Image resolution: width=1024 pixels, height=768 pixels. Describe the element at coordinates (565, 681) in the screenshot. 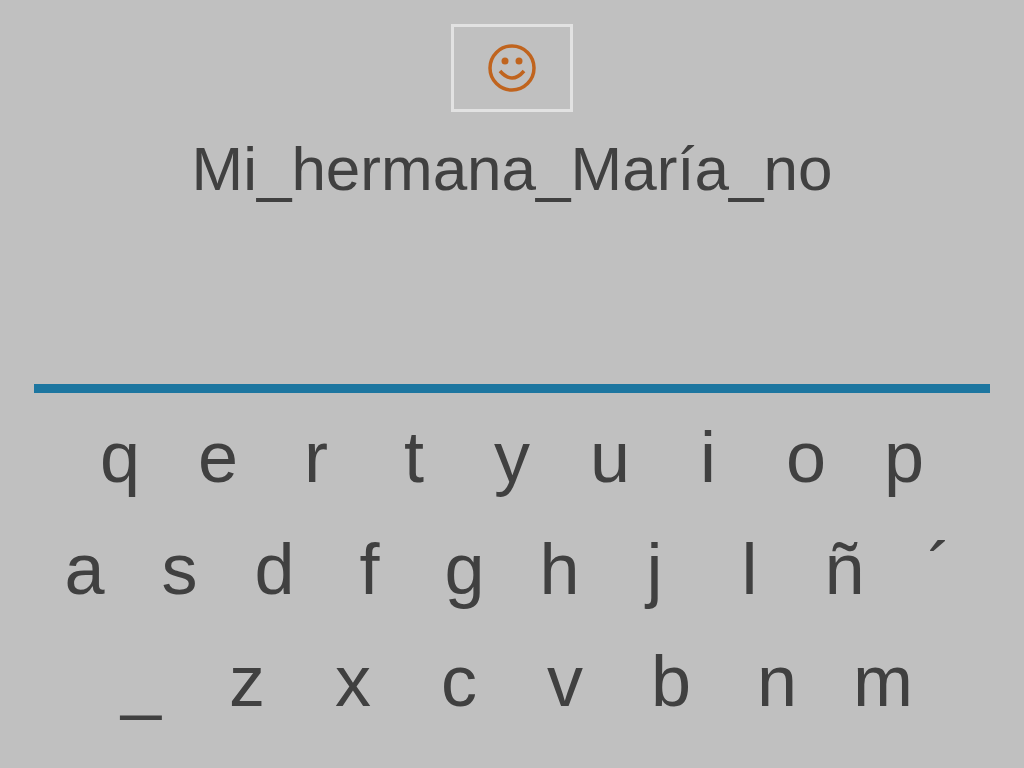

I see `letter-key: v` at that location.